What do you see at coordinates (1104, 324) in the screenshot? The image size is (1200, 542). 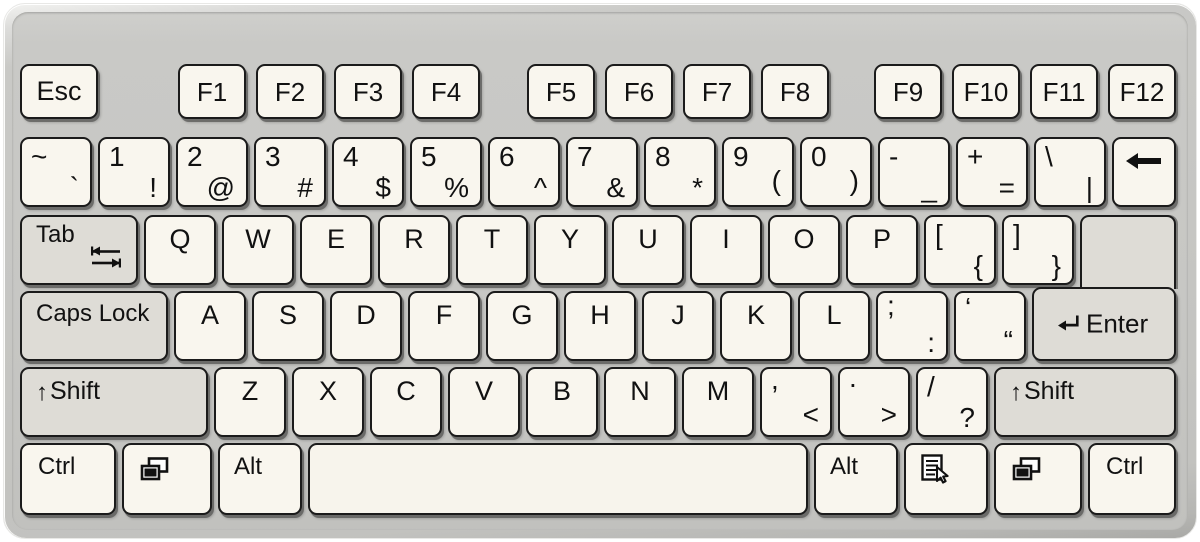 I see `key-enter: Enter` at bounding box center [1104, 324].